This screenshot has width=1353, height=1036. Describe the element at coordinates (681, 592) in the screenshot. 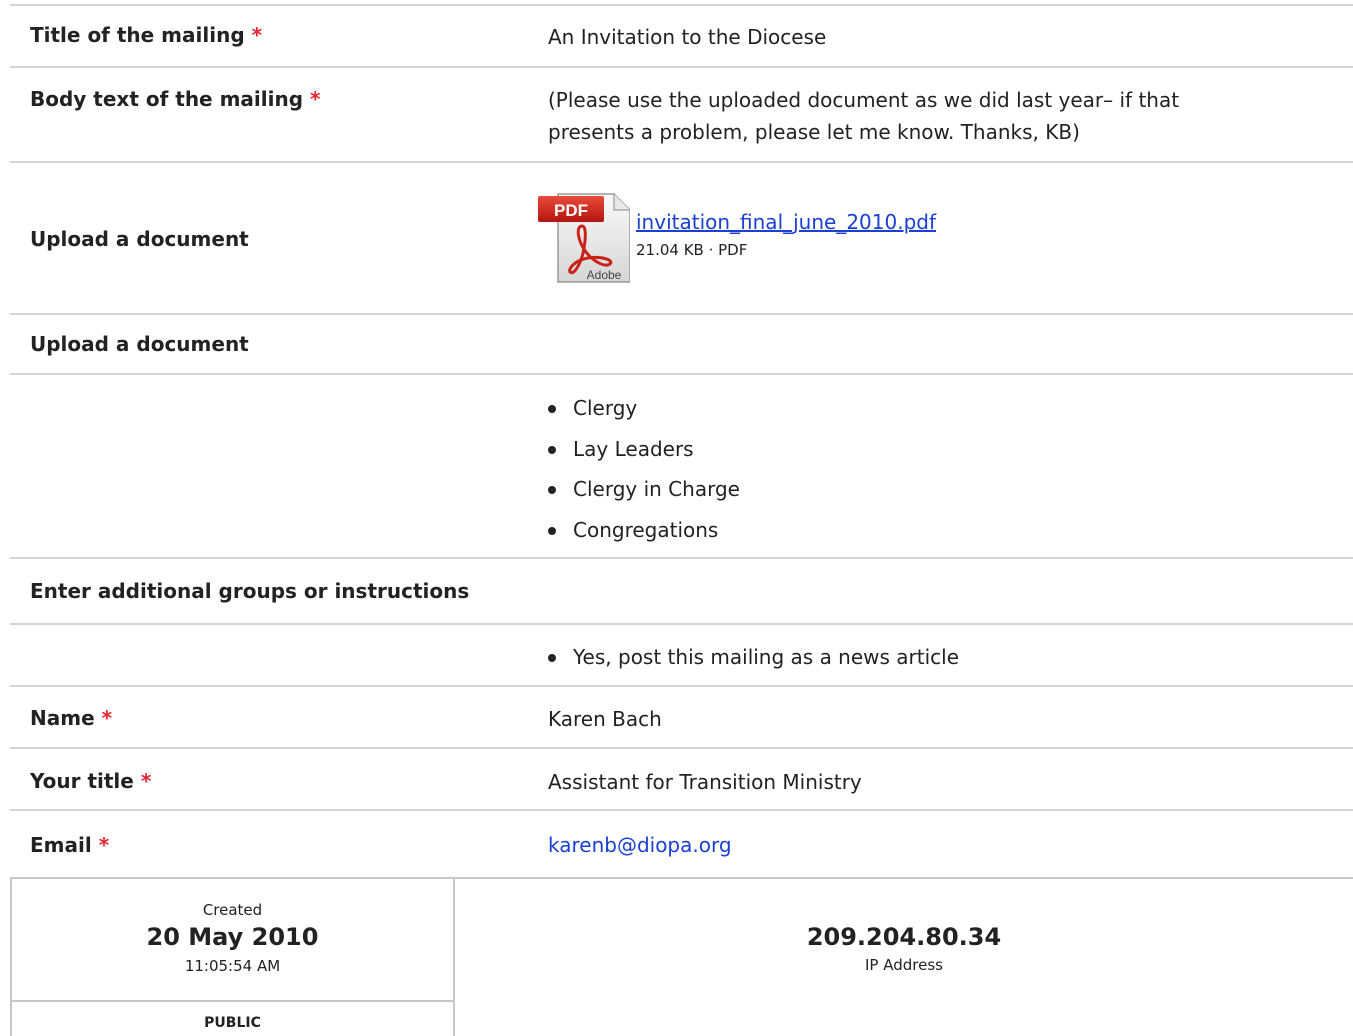

I see `field-row-additional: Enter additional groups or instructions` at that location.